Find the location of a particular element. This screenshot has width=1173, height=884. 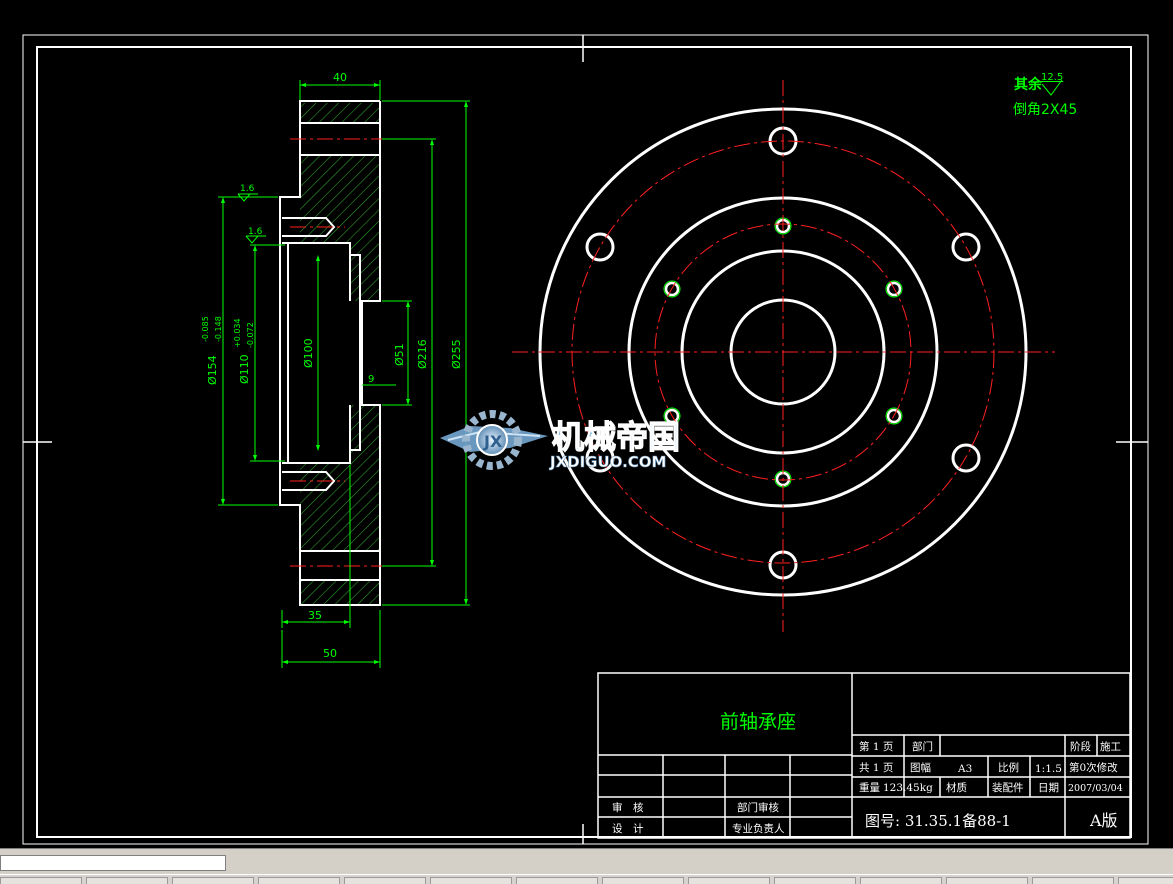

dim-phi216: Ø216 is located at coordinates (422, 354).